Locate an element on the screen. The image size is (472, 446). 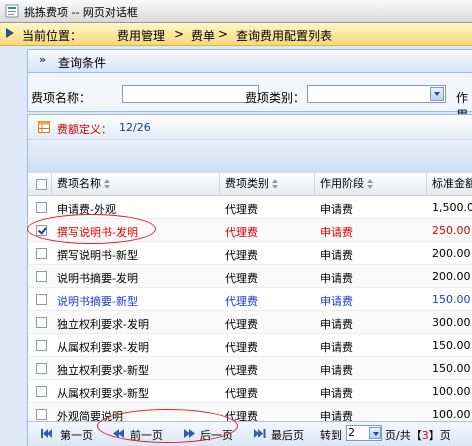
table-row: 独立权利要求-新型 代理费 申请费 150.00 is located at coordinates (250, 368).